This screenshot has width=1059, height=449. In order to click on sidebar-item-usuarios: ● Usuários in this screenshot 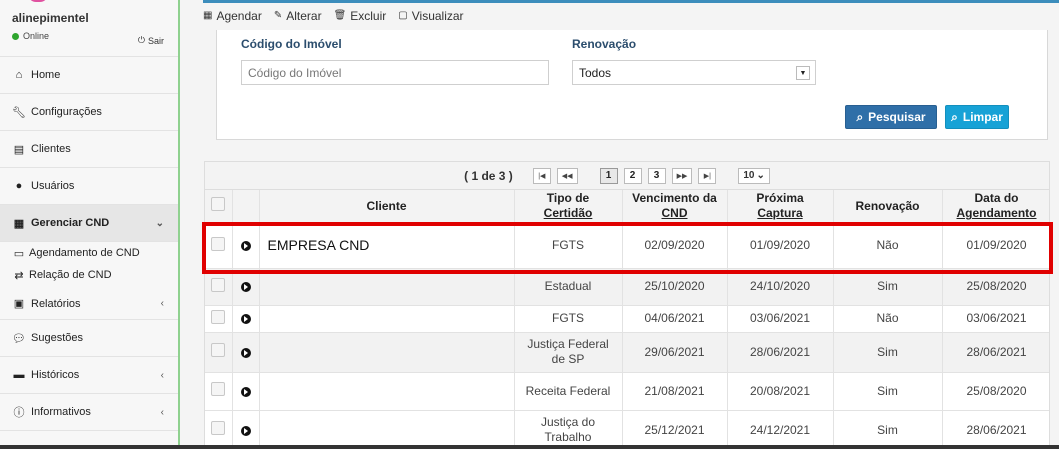, I will do `click(89, 186)`.